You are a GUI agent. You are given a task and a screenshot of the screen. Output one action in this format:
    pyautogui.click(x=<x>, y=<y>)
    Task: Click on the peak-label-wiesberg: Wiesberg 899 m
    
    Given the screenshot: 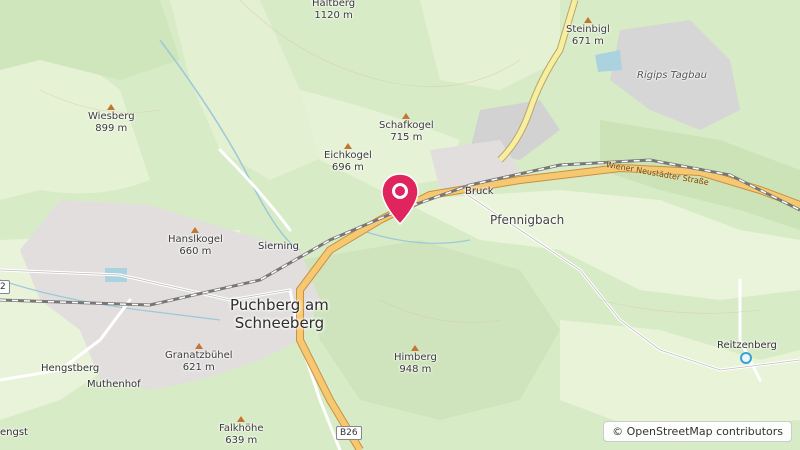 What is the action you would take?
    pyautogui.click(x=111, y=119)
    